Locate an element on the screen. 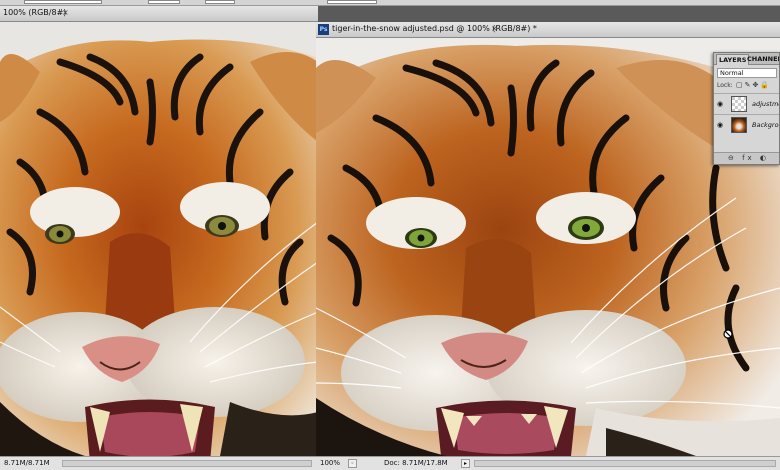 The height and width of the screenshot is (470, 780). photoshop-icon: Ps is located at coordinates (323, 29).